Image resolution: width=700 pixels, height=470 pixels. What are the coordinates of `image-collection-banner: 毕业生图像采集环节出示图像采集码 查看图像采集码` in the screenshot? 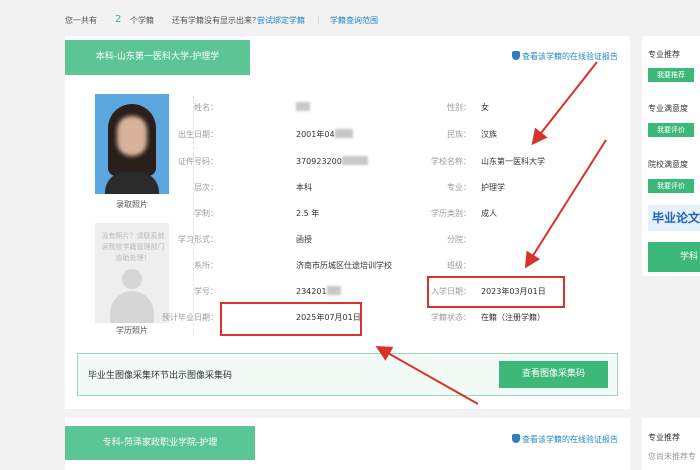 It's located at (347, 374).